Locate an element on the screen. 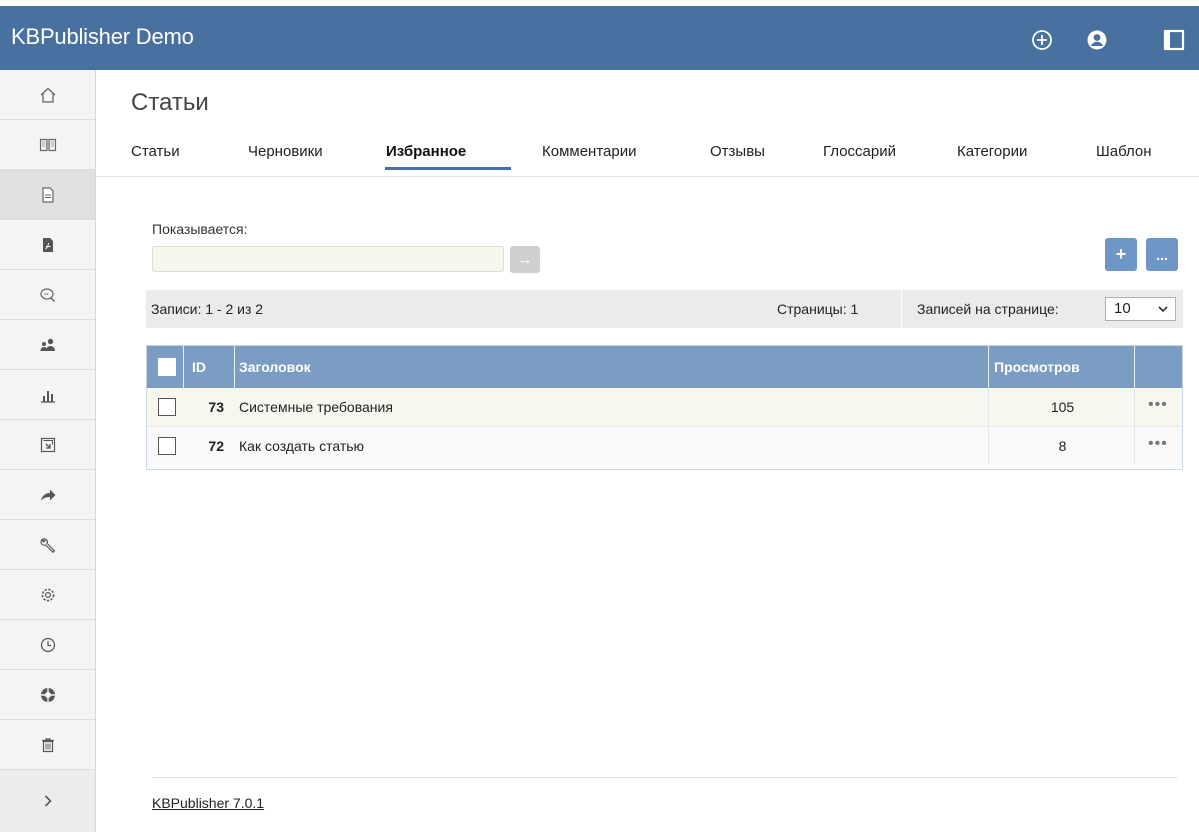 The image size is (1199, 832). page-title: Статьи is located at coordinates (170, 102).